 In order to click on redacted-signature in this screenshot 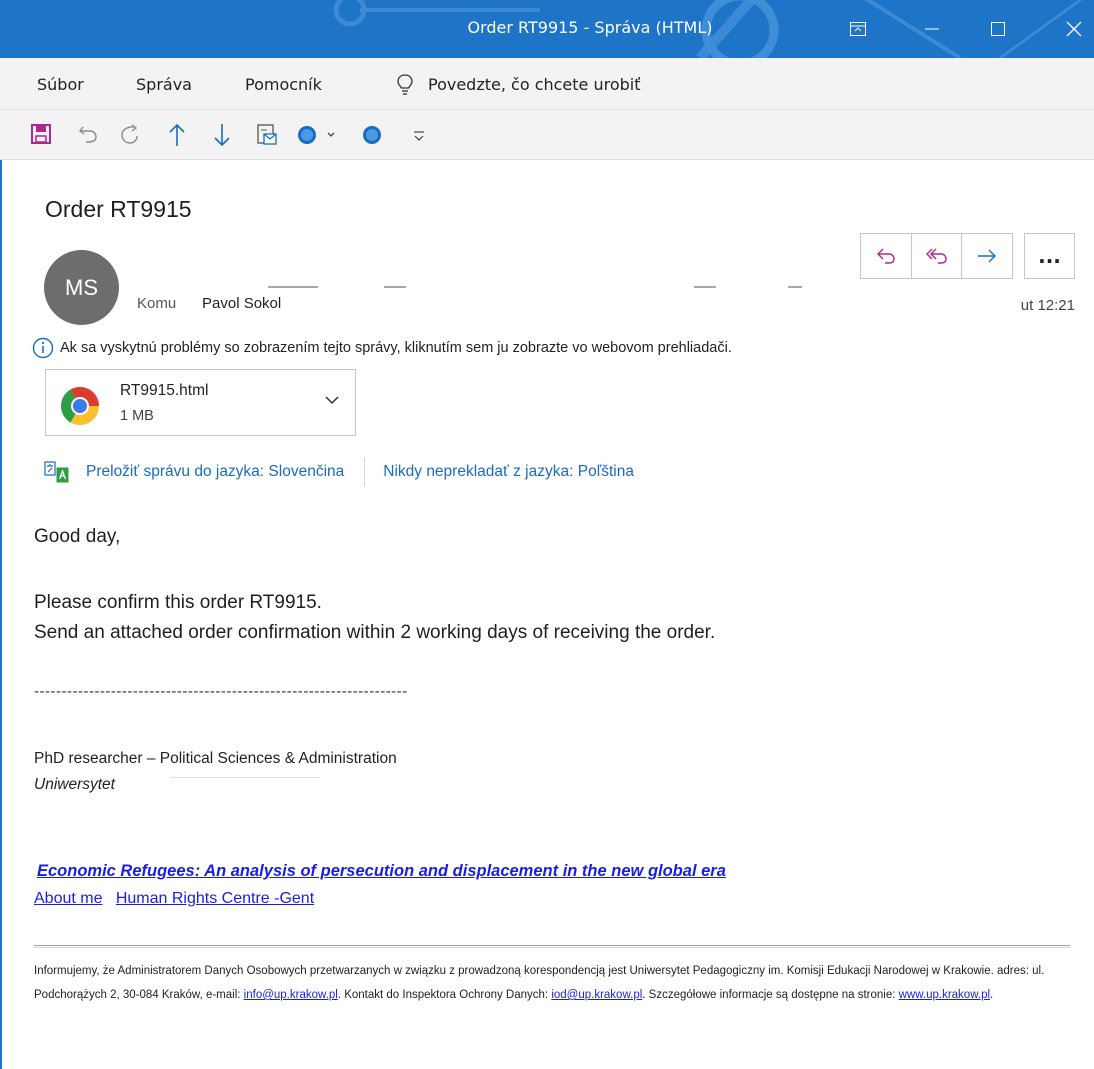, I will do `click(245, 777)`.